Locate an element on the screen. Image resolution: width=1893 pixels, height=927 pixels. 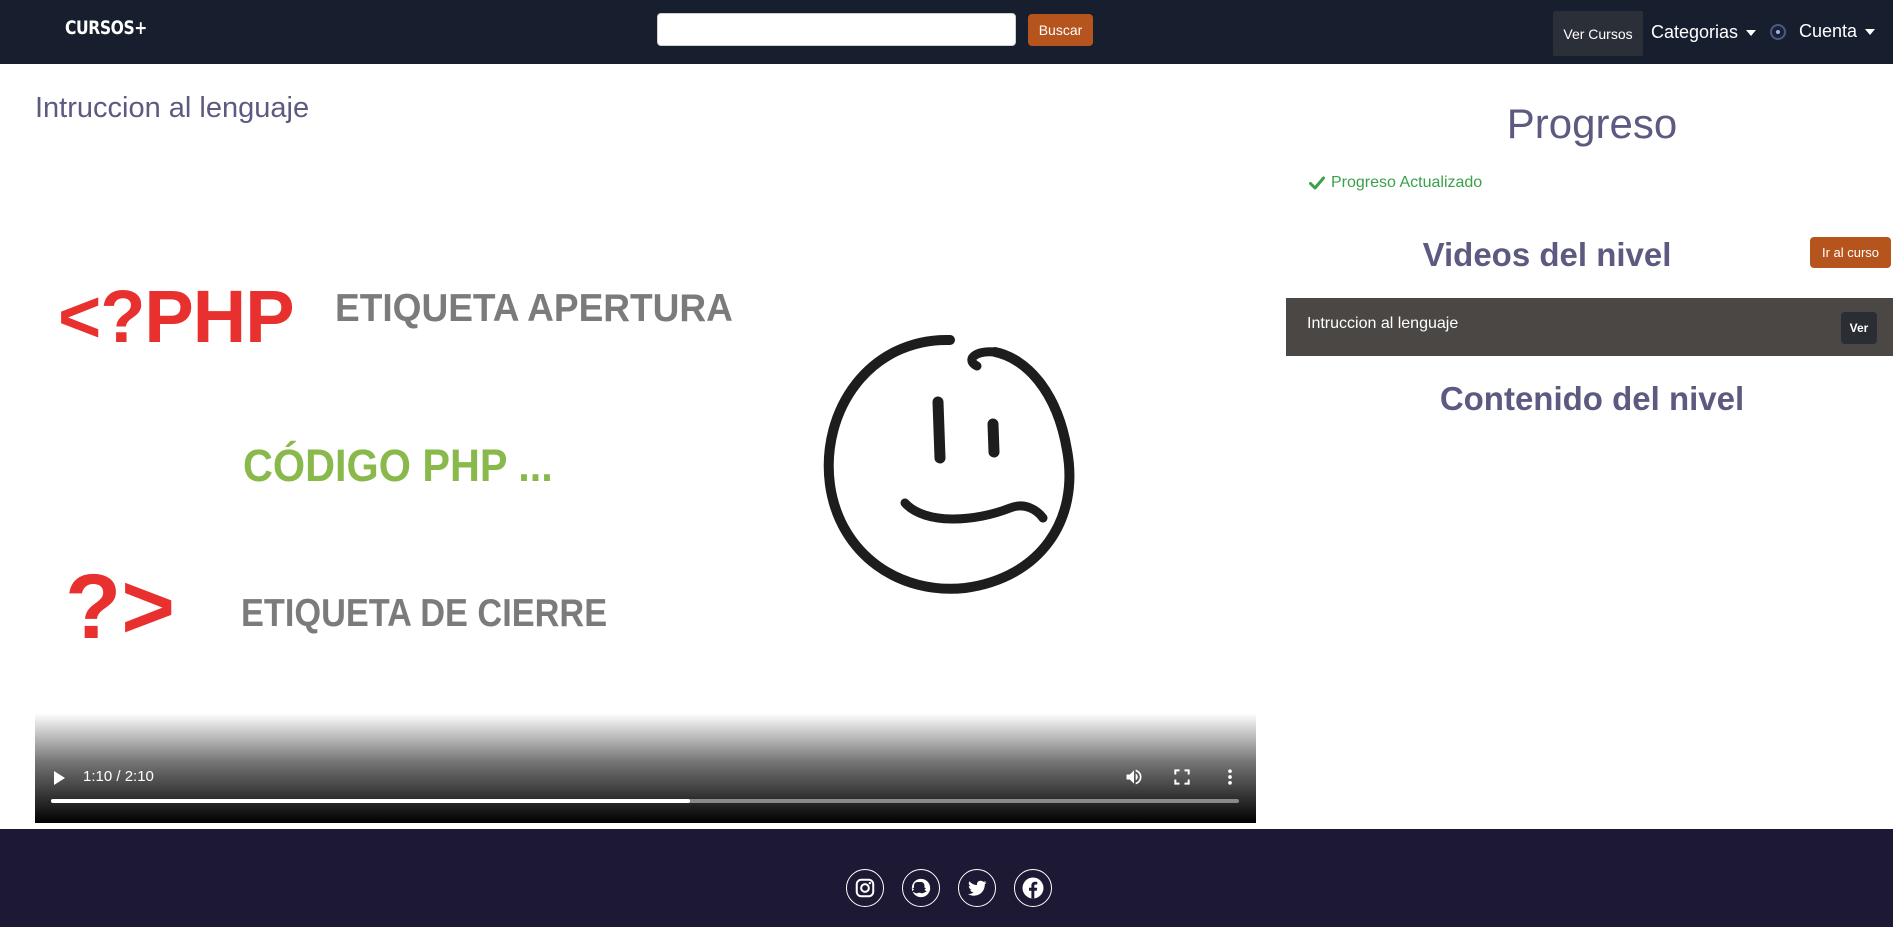
categories-label: Categorias is located at coordinates (1695, 32).